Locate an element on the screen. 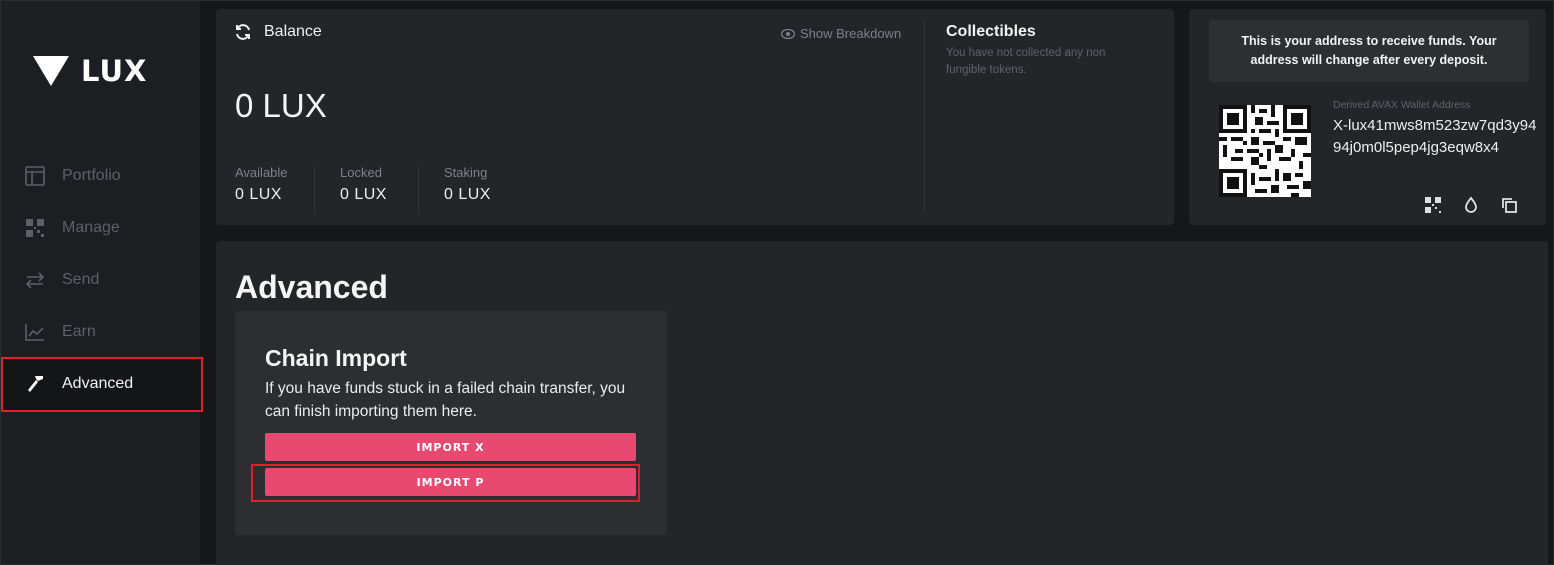 This screenshot has height=565, width=1554. sidebar-item-label: Manage is located at coordinates (91, 227).